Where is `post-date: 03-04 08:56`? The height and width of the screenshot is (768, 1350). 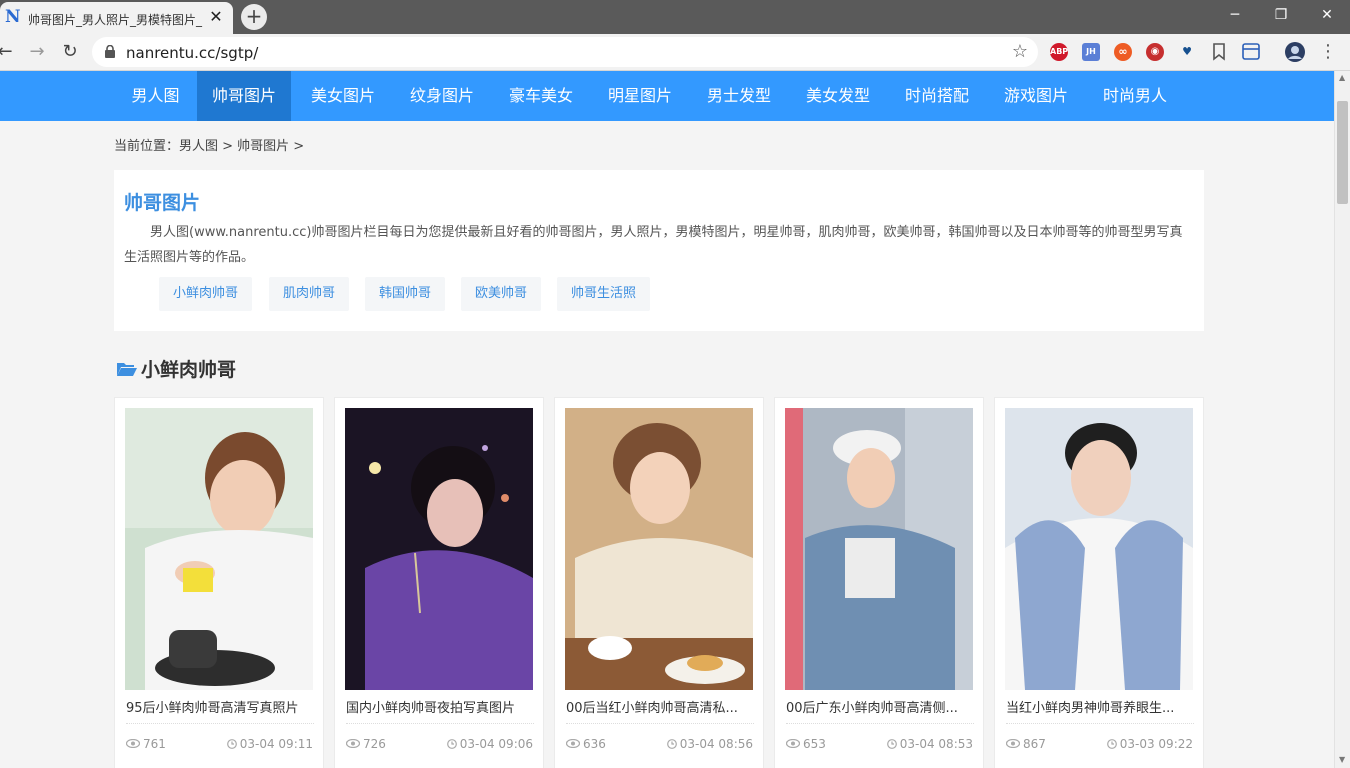
post-date: 03-04 08:56 is located at coordinates (709, 744).